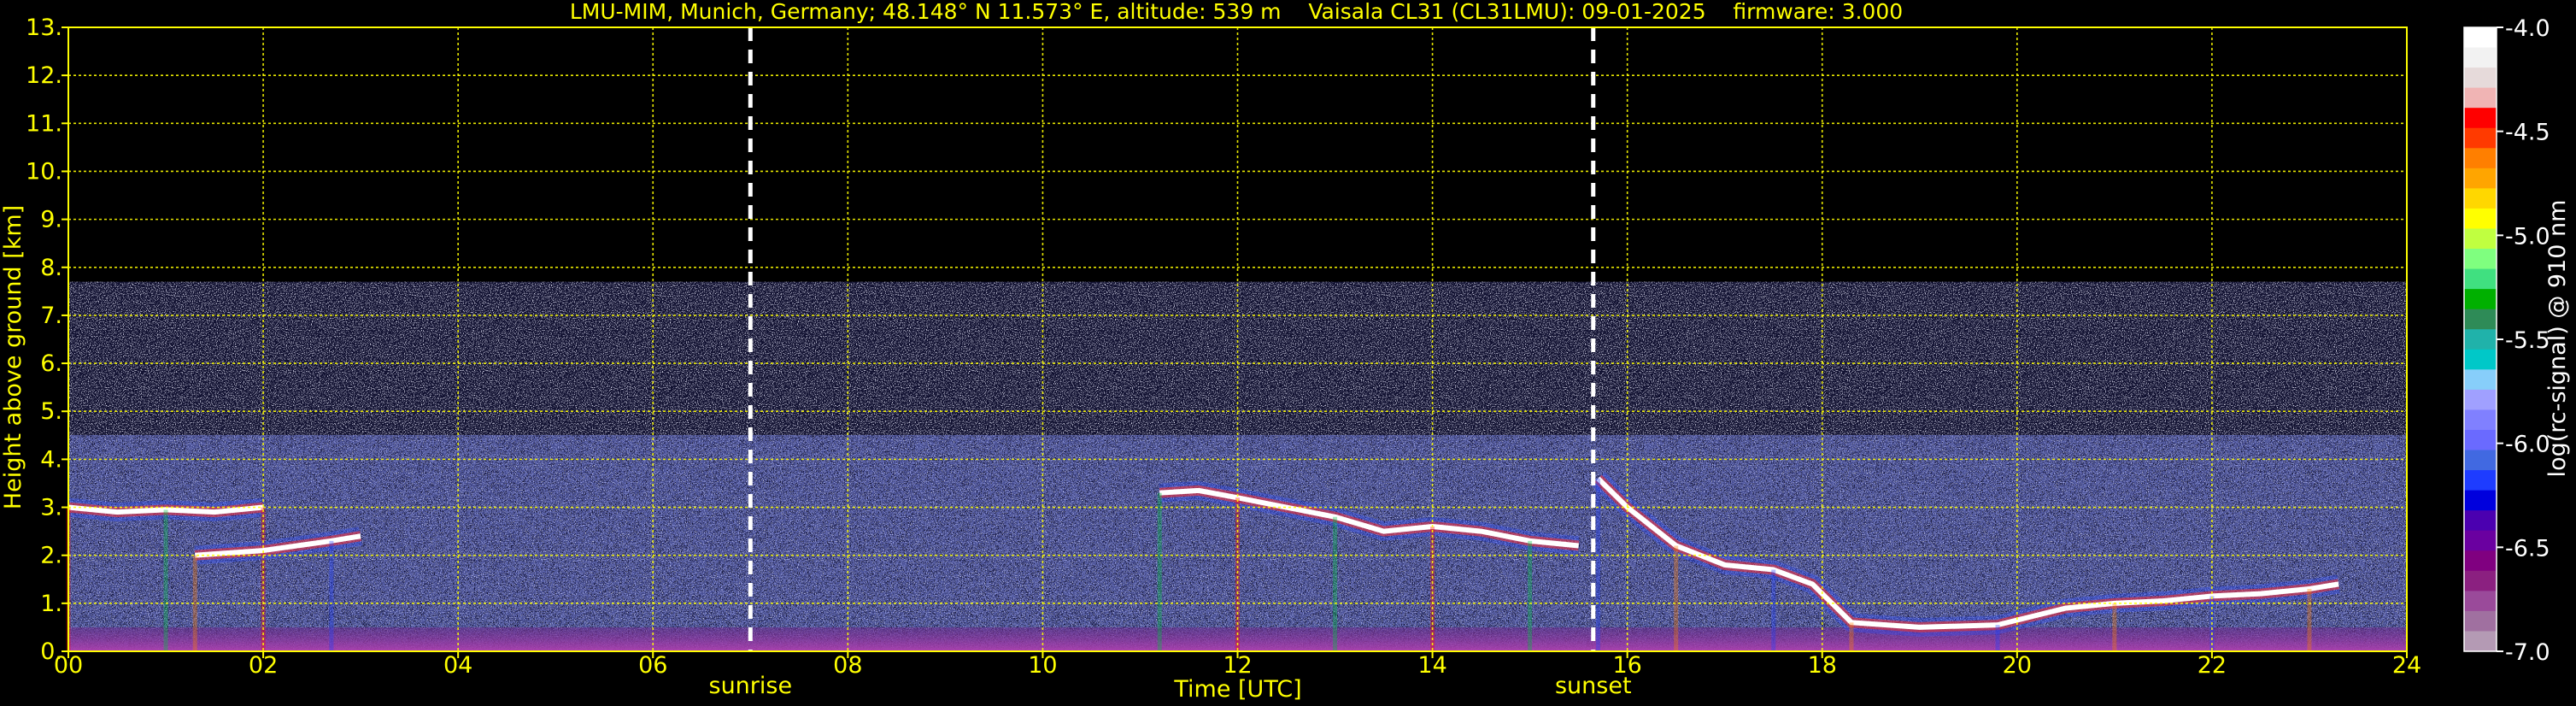 This screenshot has height=706, width=2576. I want to click on x-tick-label: 20, so click(2017, 665).